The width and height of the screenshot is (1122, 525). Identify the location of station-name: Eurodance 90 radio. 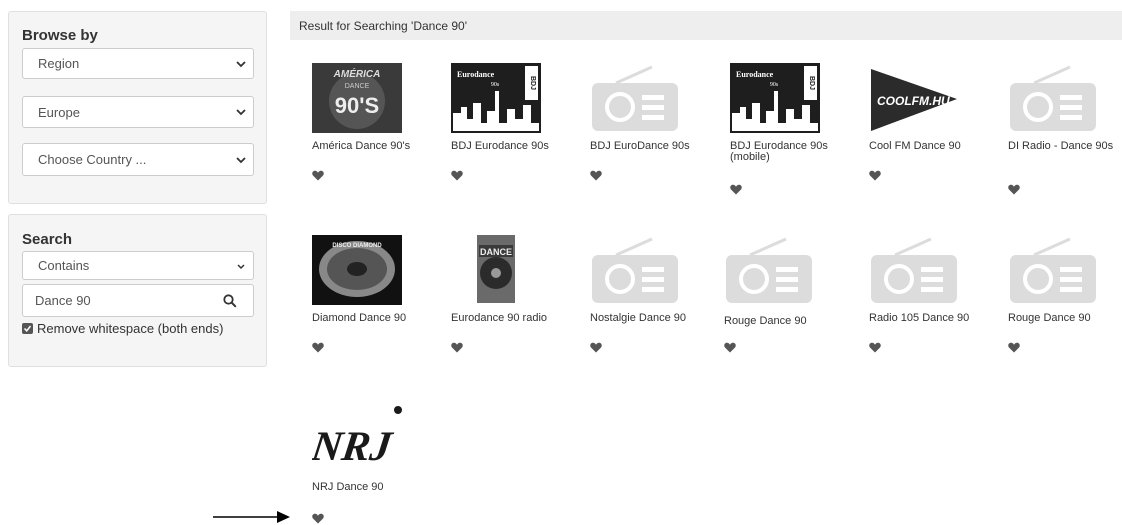
(506, 318).